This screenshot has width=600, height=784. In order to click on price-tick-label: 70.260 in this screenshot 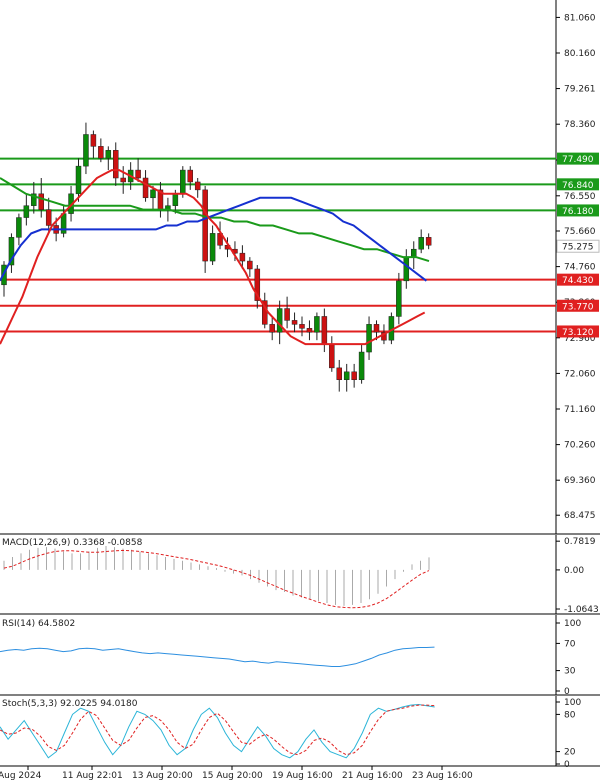, I will do `click(580, 446)`.